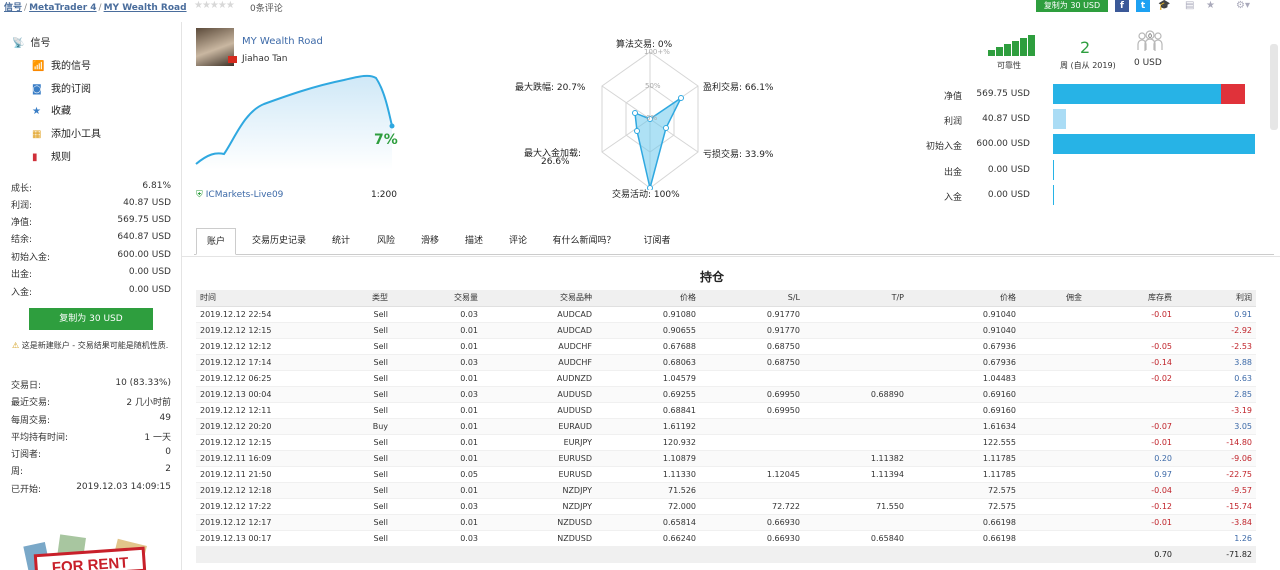 This screenshot has height=570, width=1280. I want to click on stat-latest-trade: 最近交易: 2 几小时前, so click(91, 401).